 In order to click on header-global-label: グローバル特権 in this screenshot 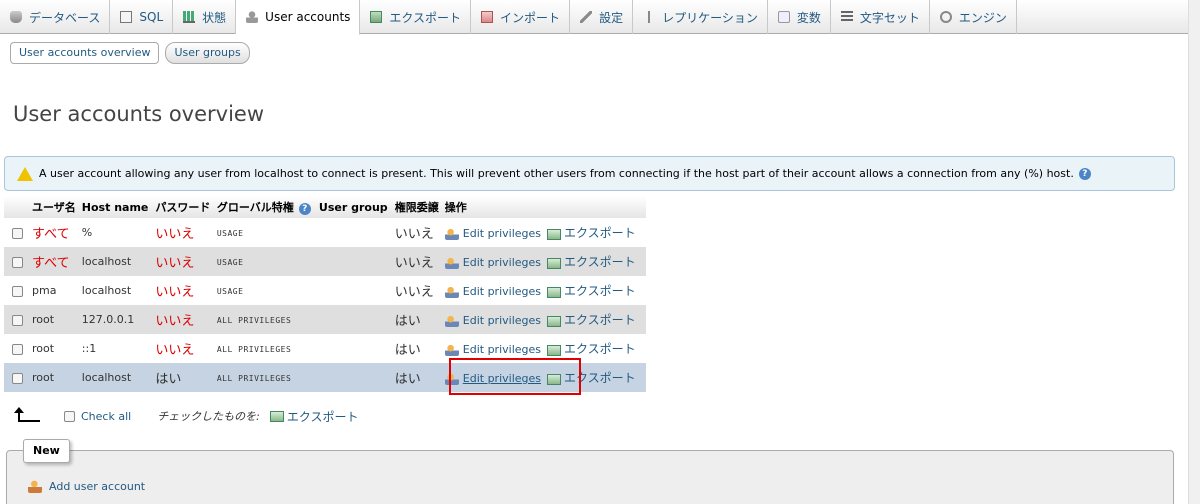, I will do `click(255, 207)`.